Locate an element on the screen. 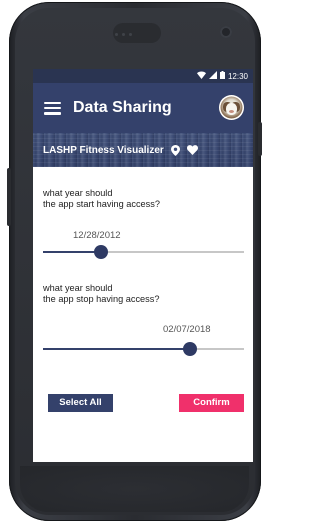 This screenshot has height=523, width=320. wifi-icon is located at coordinates (201, 76).